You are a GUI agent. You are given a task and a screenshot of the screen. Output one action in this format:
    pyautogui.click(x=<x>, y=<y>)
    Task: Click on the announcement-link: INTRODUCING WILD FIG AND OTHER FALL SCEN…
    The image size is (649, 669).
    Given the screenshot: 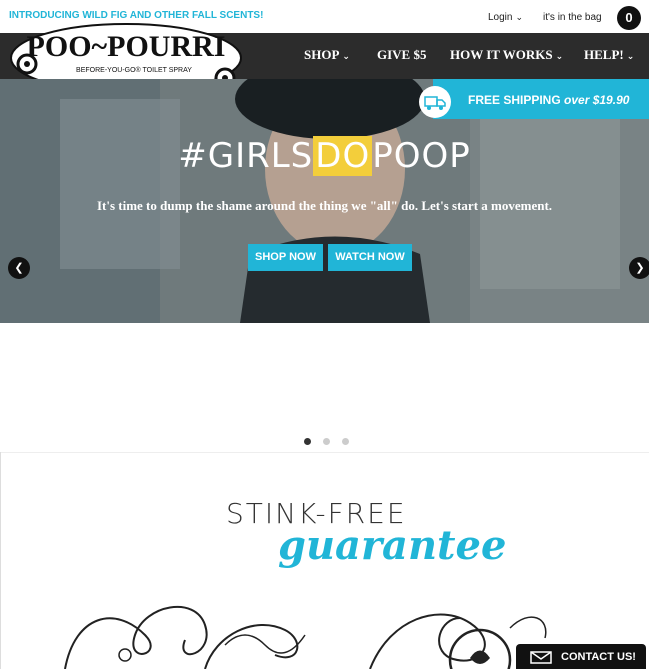 What is the action you would take?
    pyautogui.click(x=136, y=15)
    